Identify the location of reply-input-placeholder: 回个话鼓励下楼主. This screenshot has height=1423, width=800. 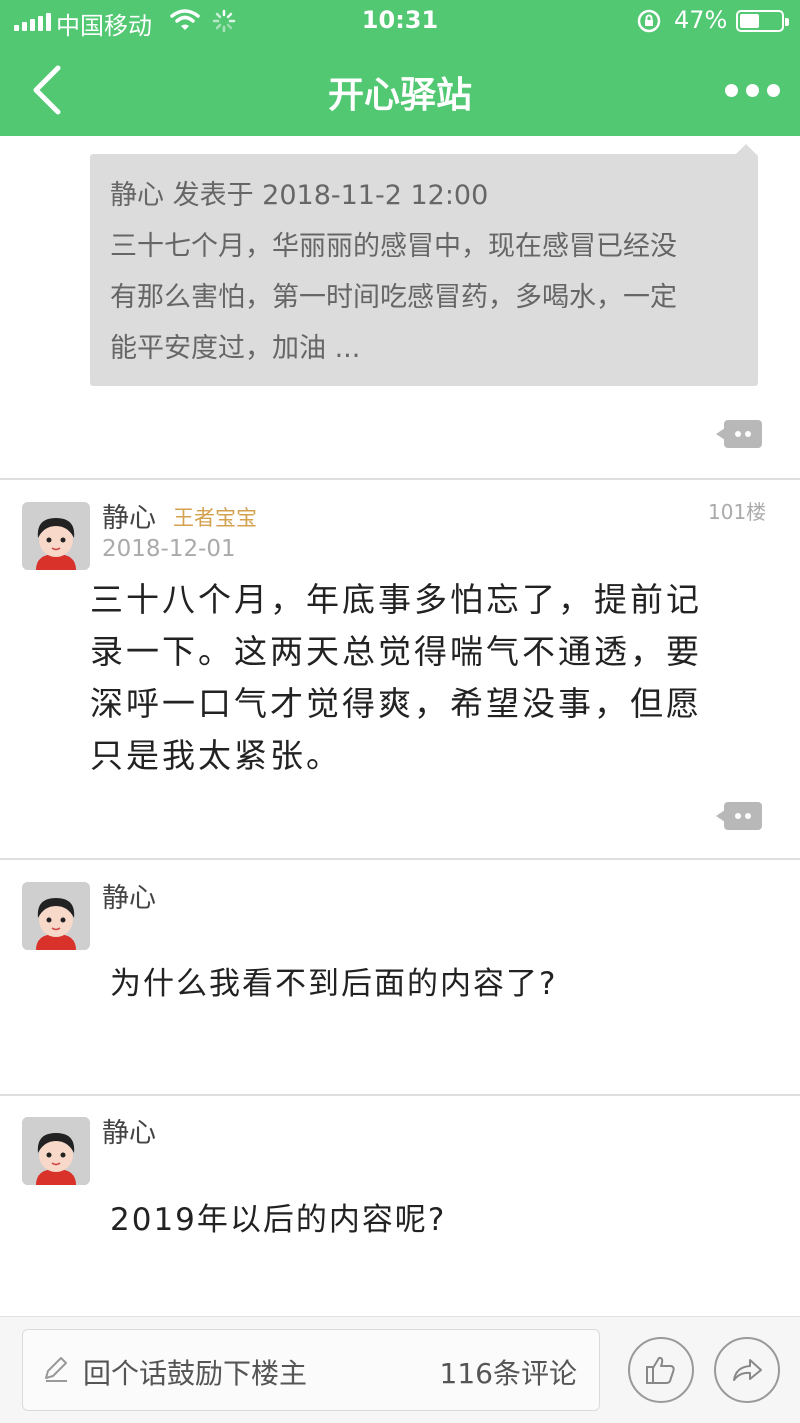
(195, 1373).